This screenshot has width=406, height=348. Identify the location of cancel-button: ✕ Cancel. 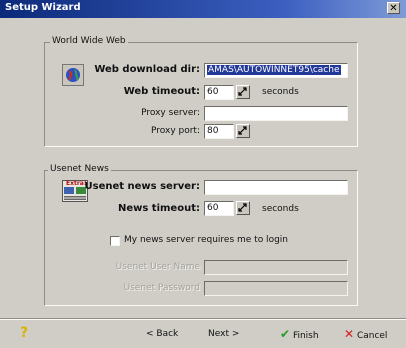
(365, 334).